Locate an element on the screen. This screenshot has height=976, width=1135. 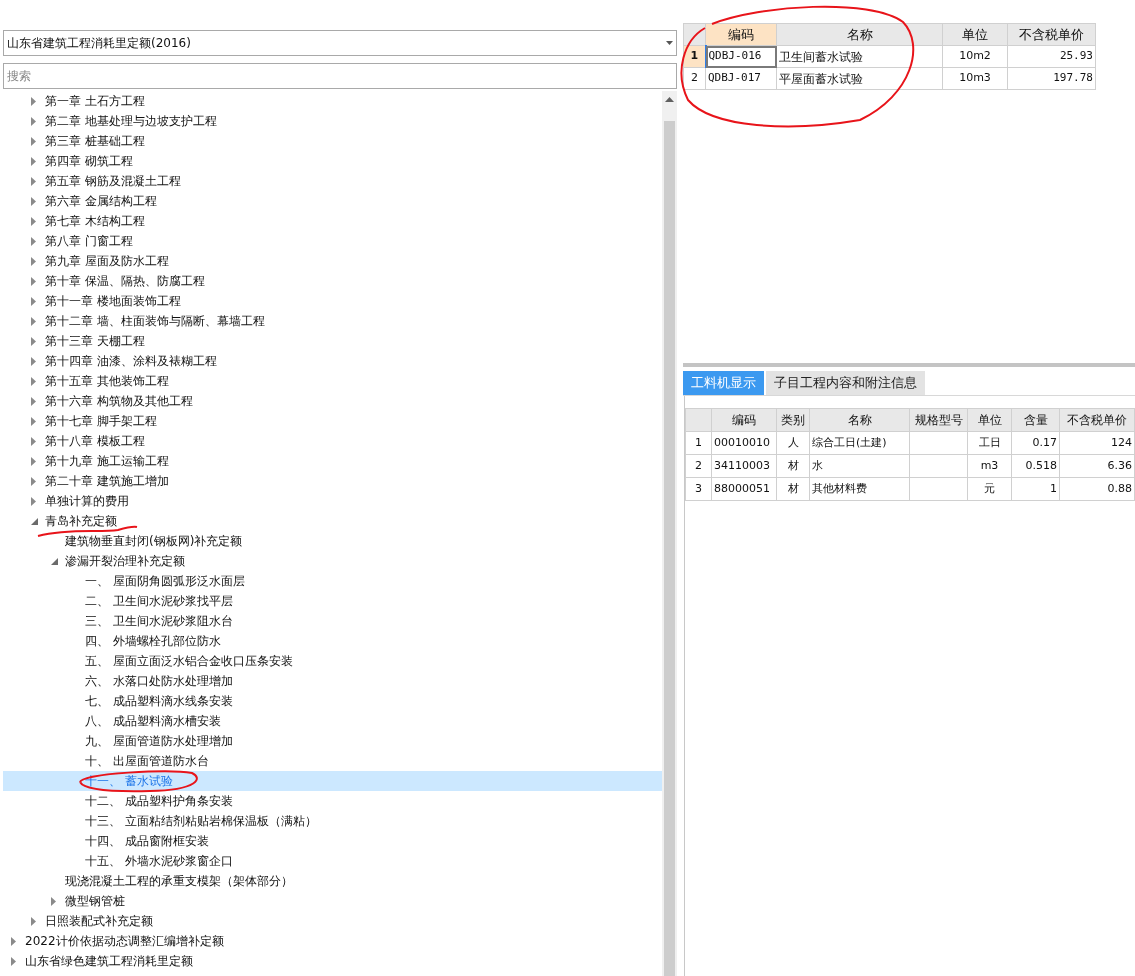
tree-item: 第三章 桩基础工程 is located at coordinates (332, 141).